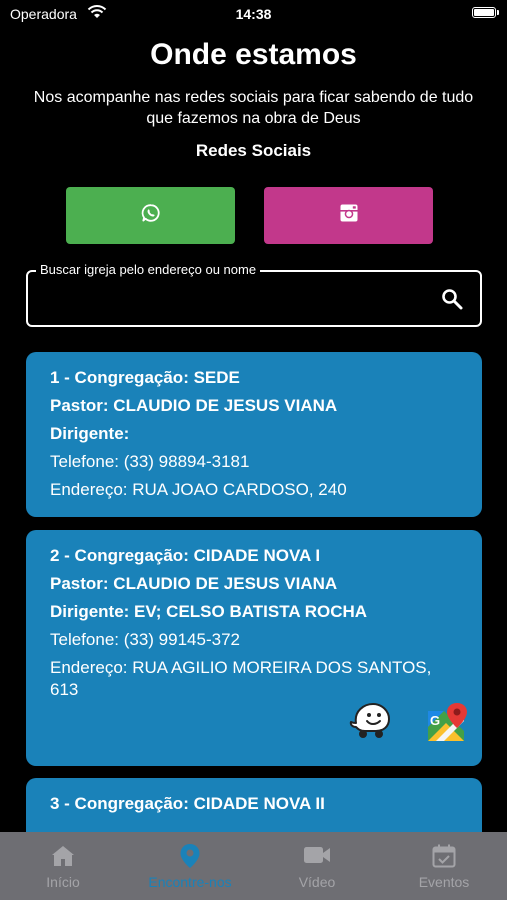  Describe the element at coordinates (90, 433) in the screenshot. I see `dirigente-name: Dirigente:` at that location.